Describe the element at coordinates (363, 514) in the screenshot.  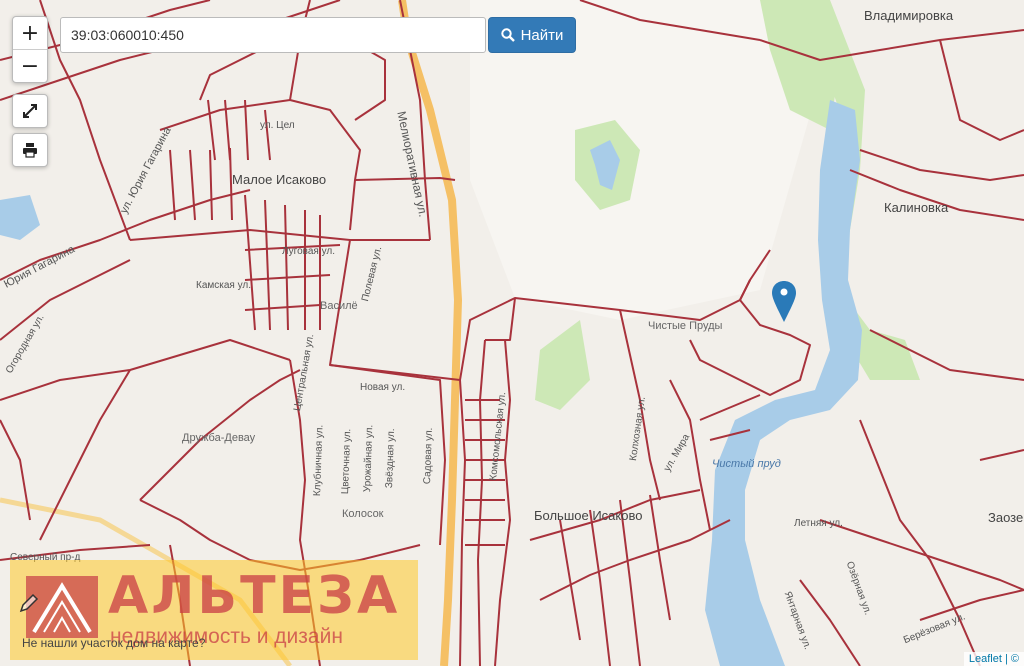
I see `place-label-kolosok: Колосок` at that location.